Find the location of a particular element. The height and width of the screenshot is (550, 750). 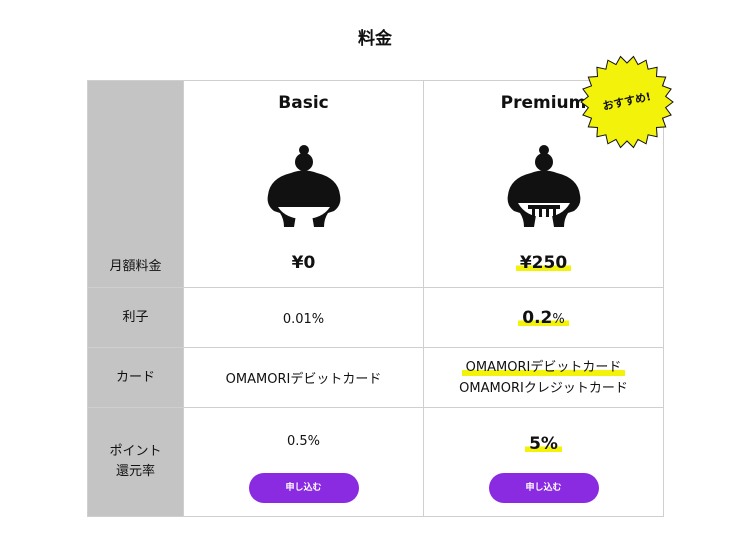

plan-premium-card: OMAMORIデビットカード OMAMORIクレジットカード is located at coordinates (543, 377).